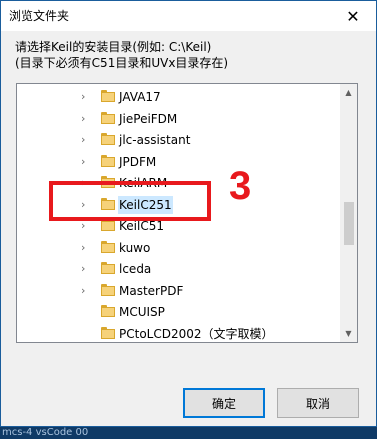 Image resolution: width=377 pixels, height=439 pixels. I want to click on tree-item: › jlc-assistant, so click(179, 140).